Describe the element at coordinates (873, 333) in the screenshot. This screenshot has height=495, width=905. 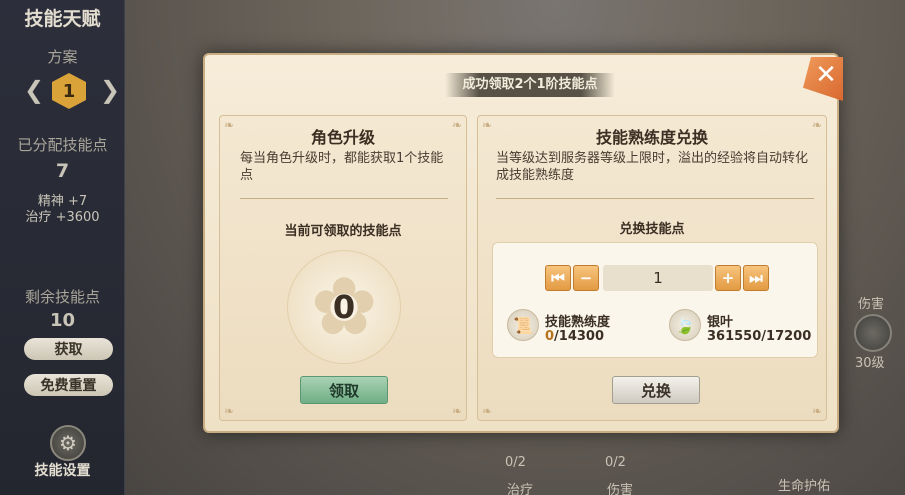
I see `right-skill-node` at that location.